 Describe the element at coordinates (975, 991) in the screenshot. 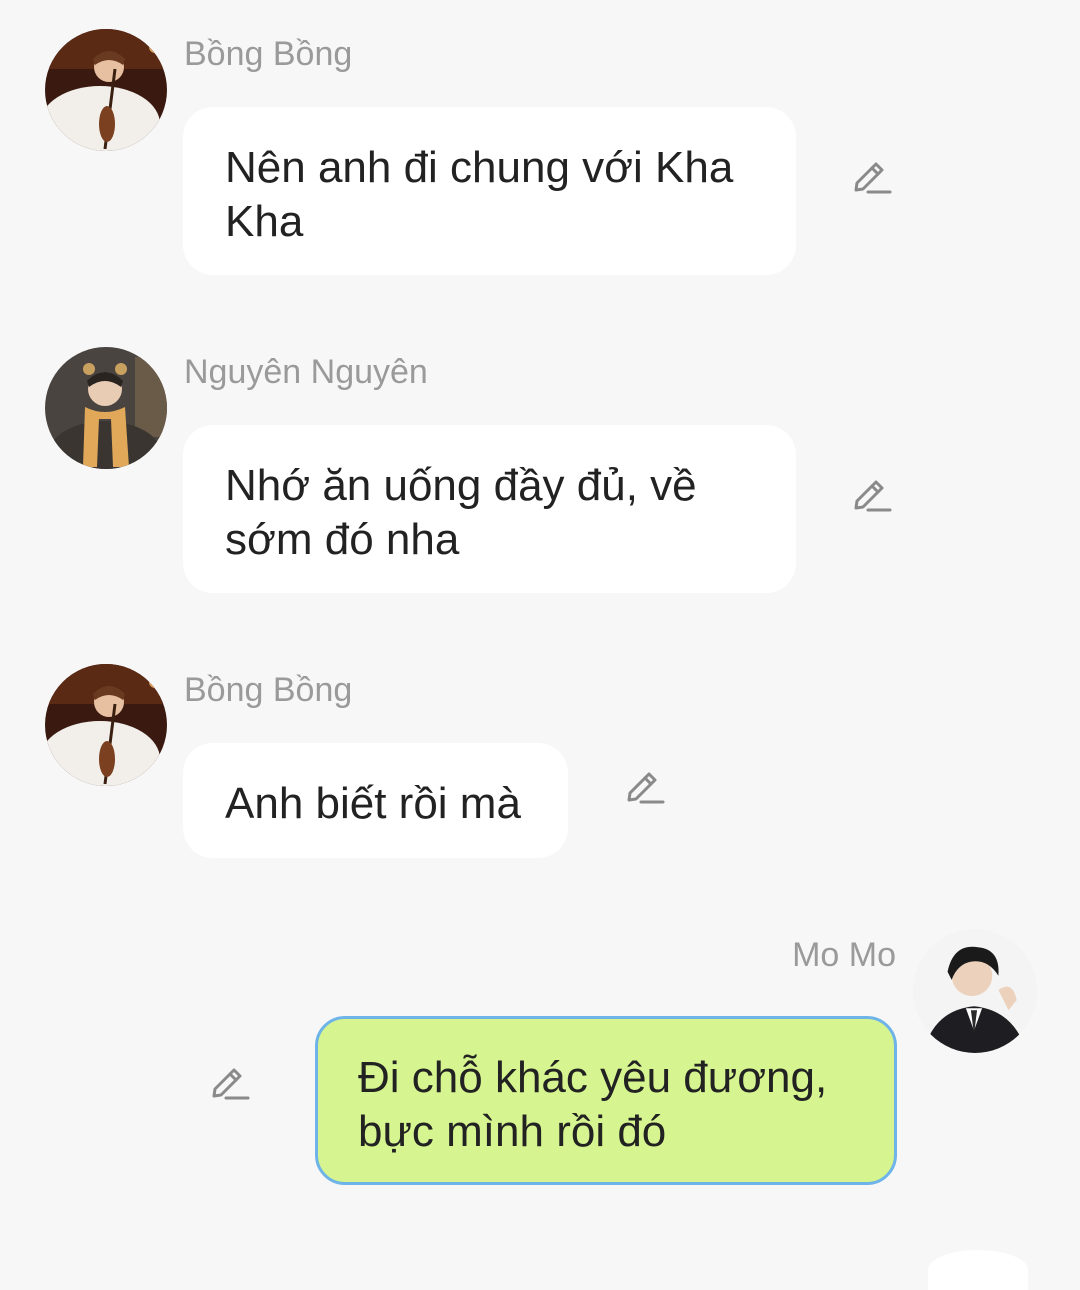

I see `avatar-suit-icon` at that location.